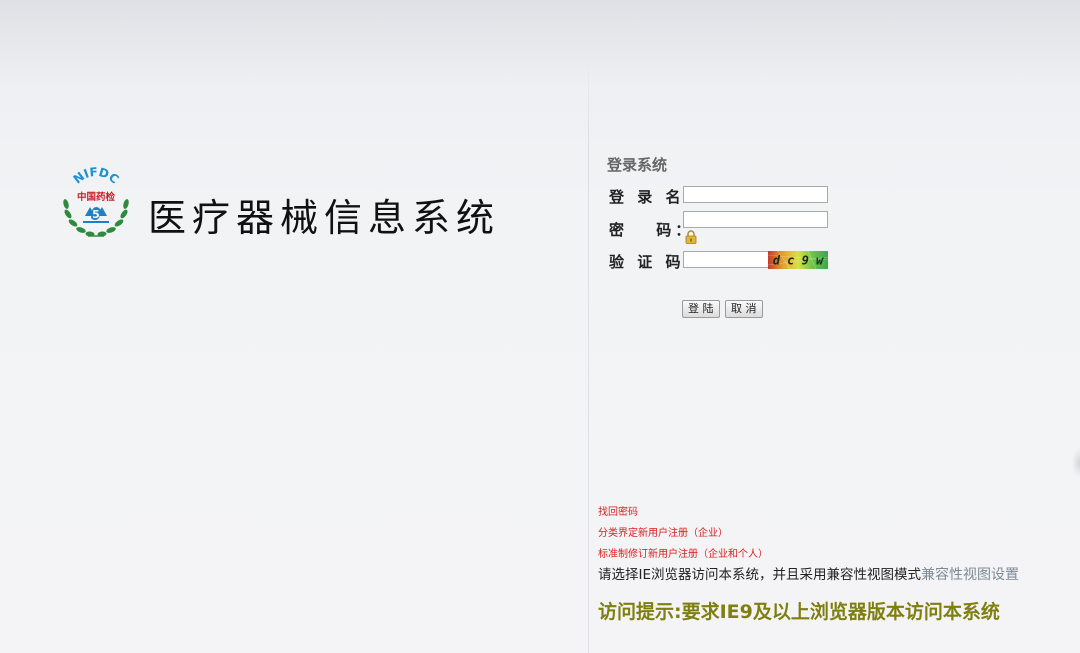 Image resolution: width=1080 pixels, height=653 pixels. I want to click on cancel-button: 取 消, so click(744, 309).